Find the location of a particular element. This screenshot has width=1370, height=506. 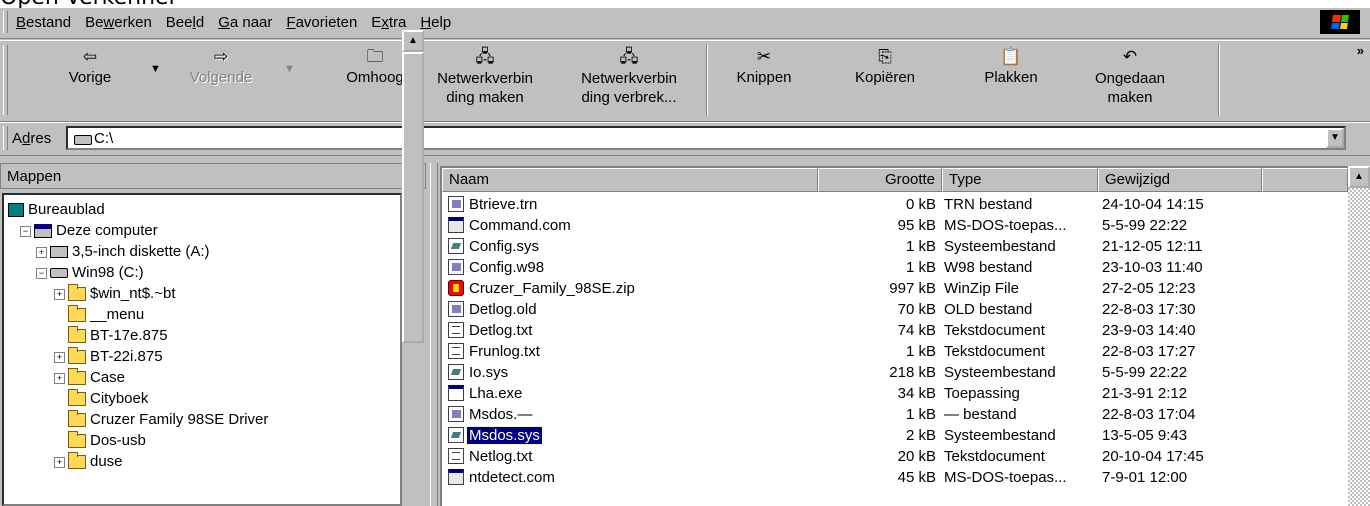

toolbar-more-chevron: » is located at coordinates (1360, 50).